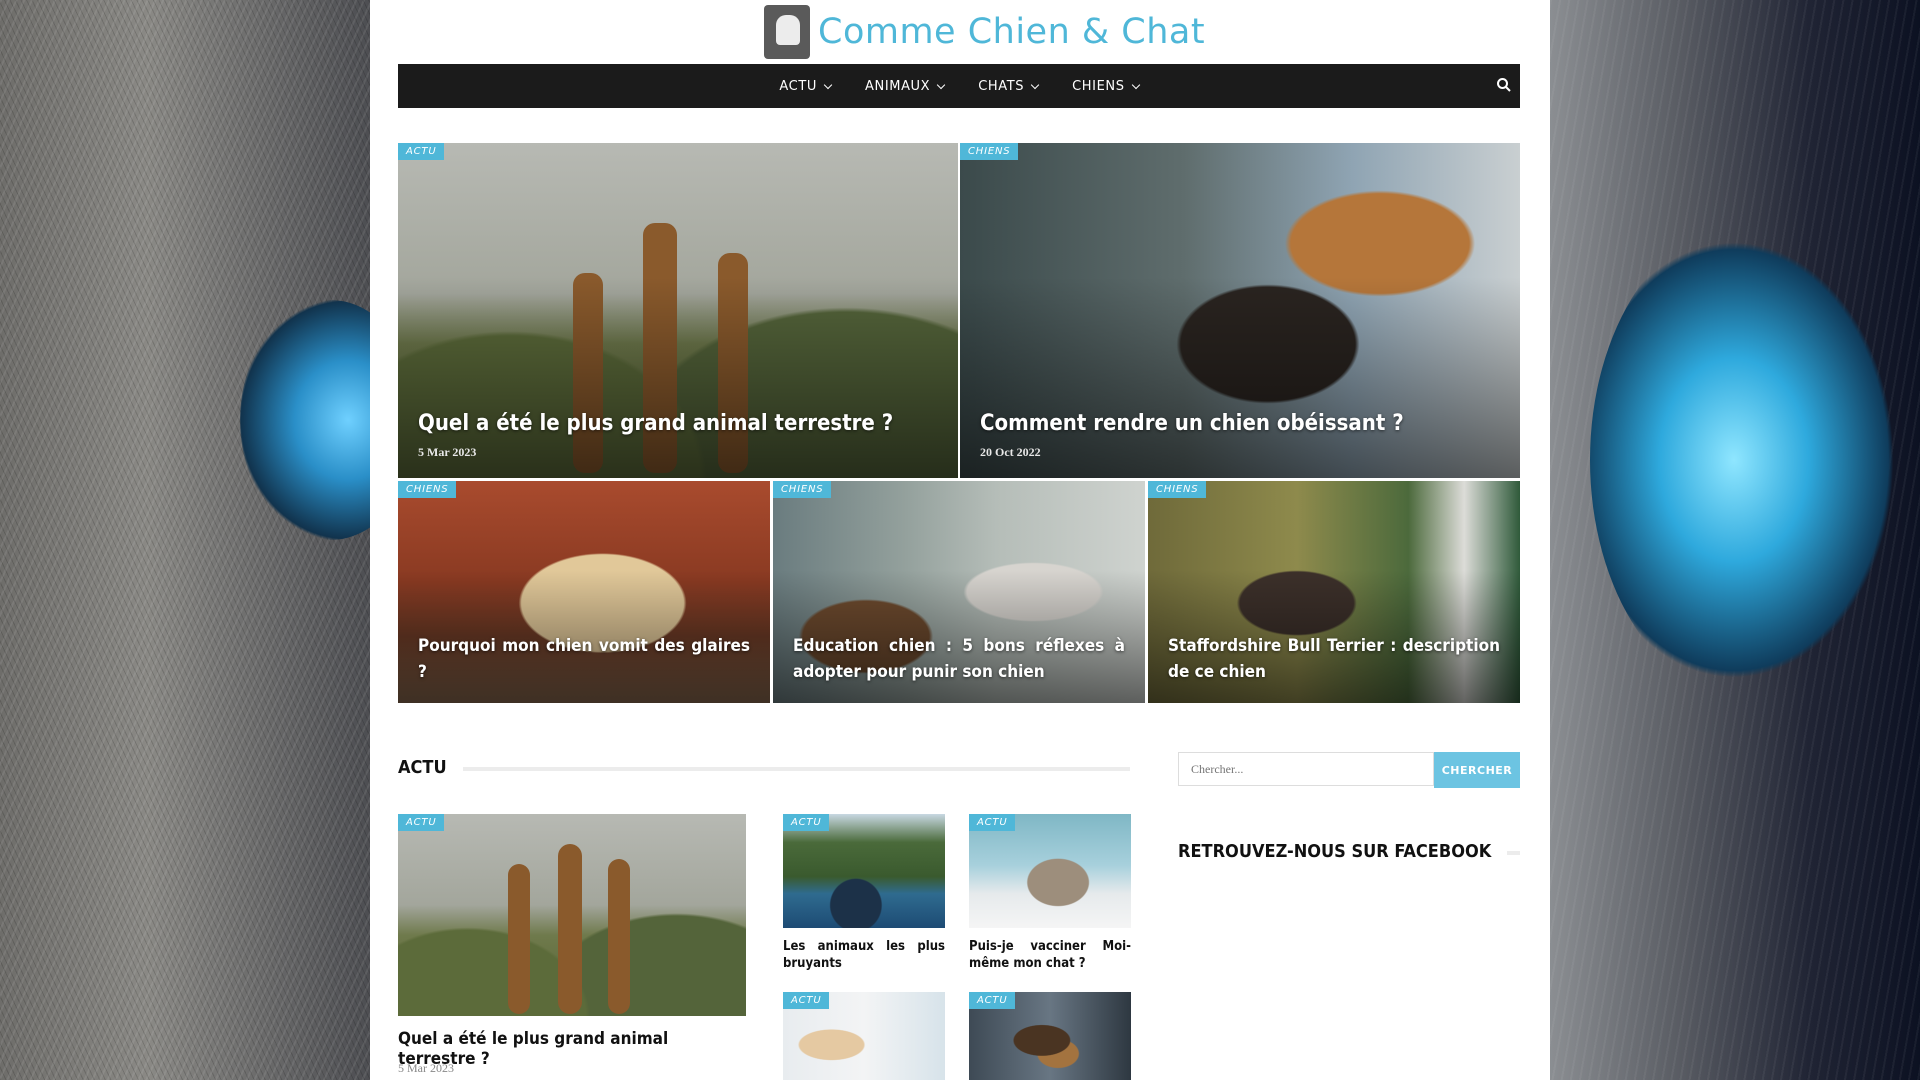 The width and height of the screenshot is (1920, 1080). I want to click on nav-label: ANIMAUX, so click(898, 86).